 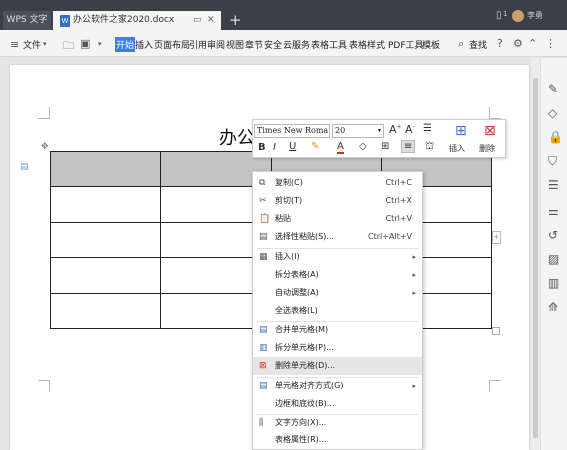 I want to click on hamburger-menu-icon: ≡, so click(x=14, y=44).